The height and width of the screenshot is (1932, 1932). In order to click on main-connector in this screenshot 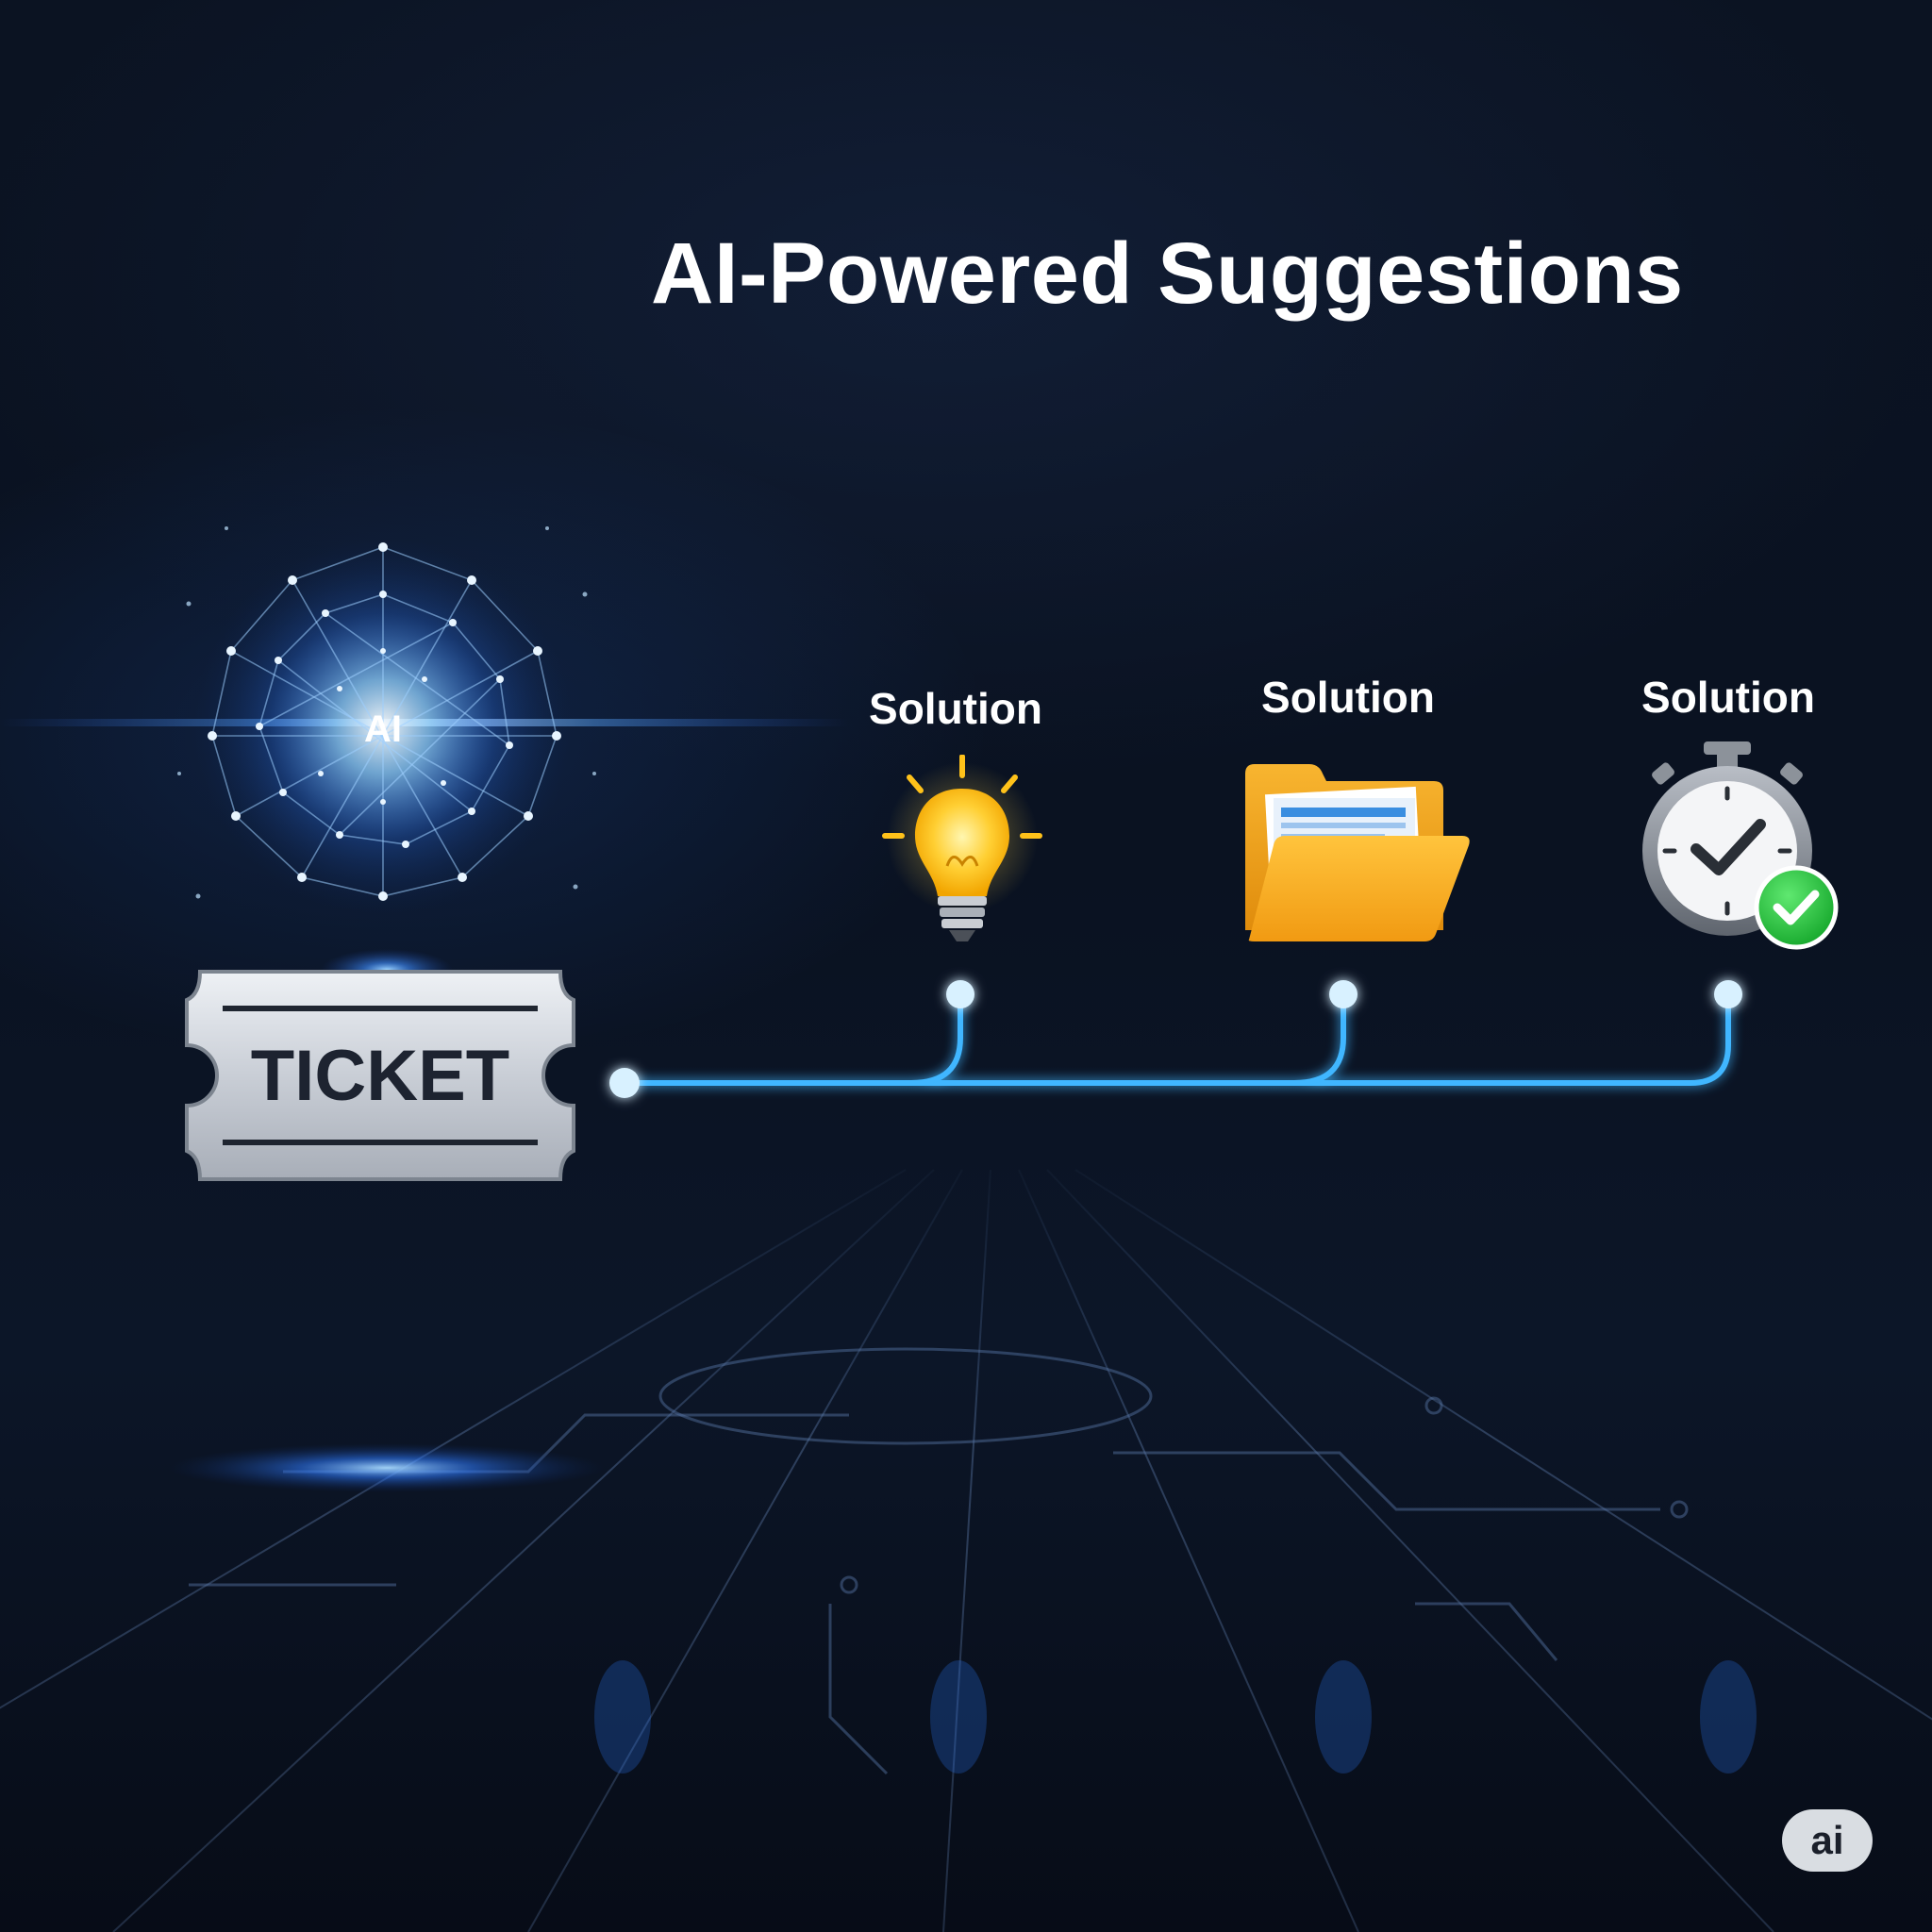, I will do `click(1178, 1040)`.